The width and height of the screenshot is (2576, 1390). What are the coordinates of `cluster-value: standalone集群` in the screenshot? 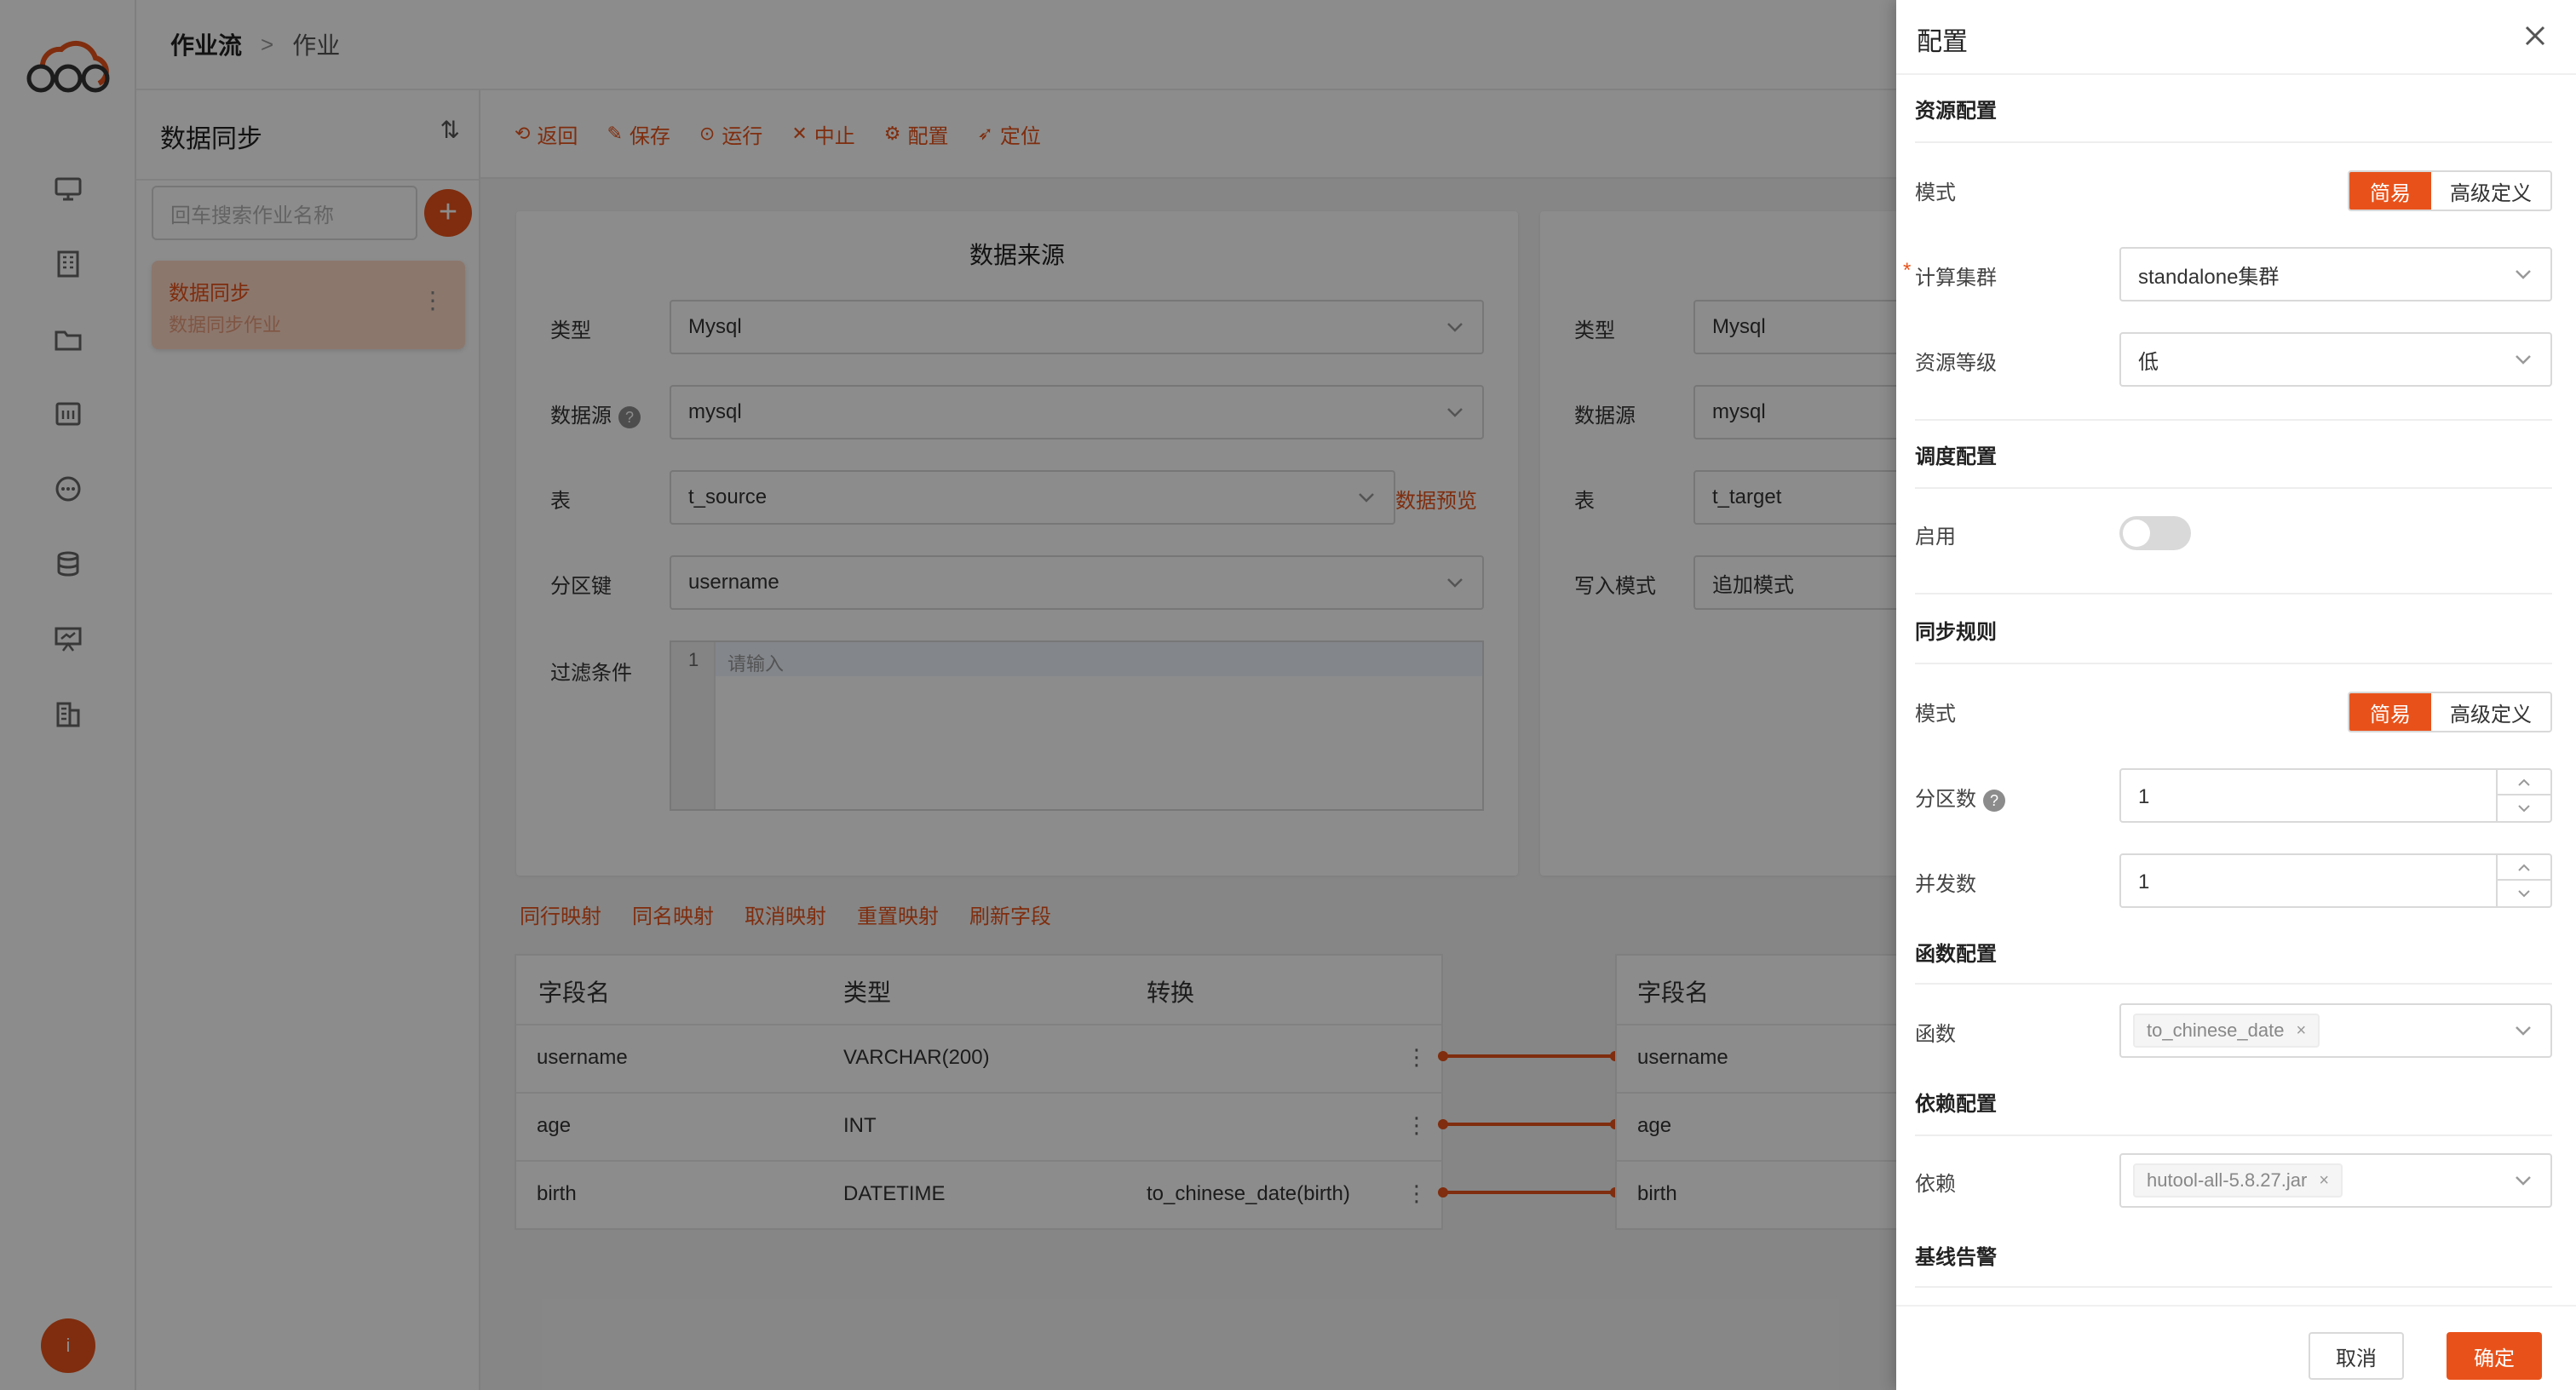 It's located at (2209, 277).